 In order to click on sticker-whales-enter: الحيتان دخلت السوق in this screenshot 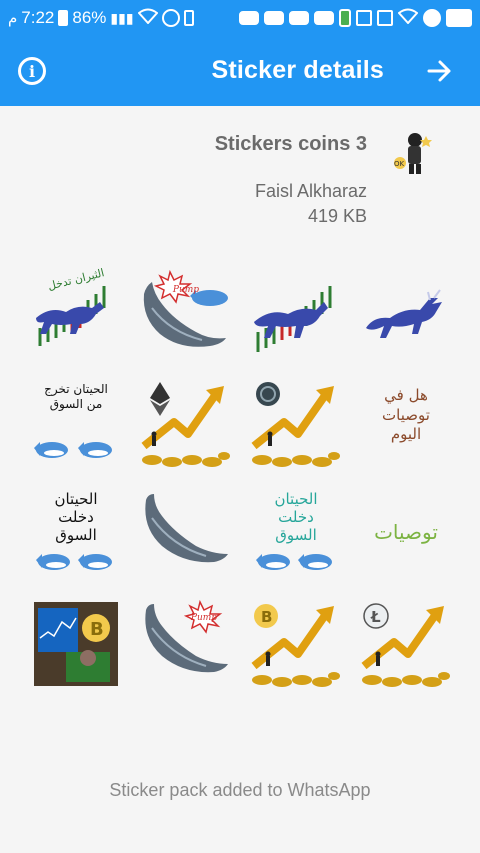, I will do `click(76, 534)`.